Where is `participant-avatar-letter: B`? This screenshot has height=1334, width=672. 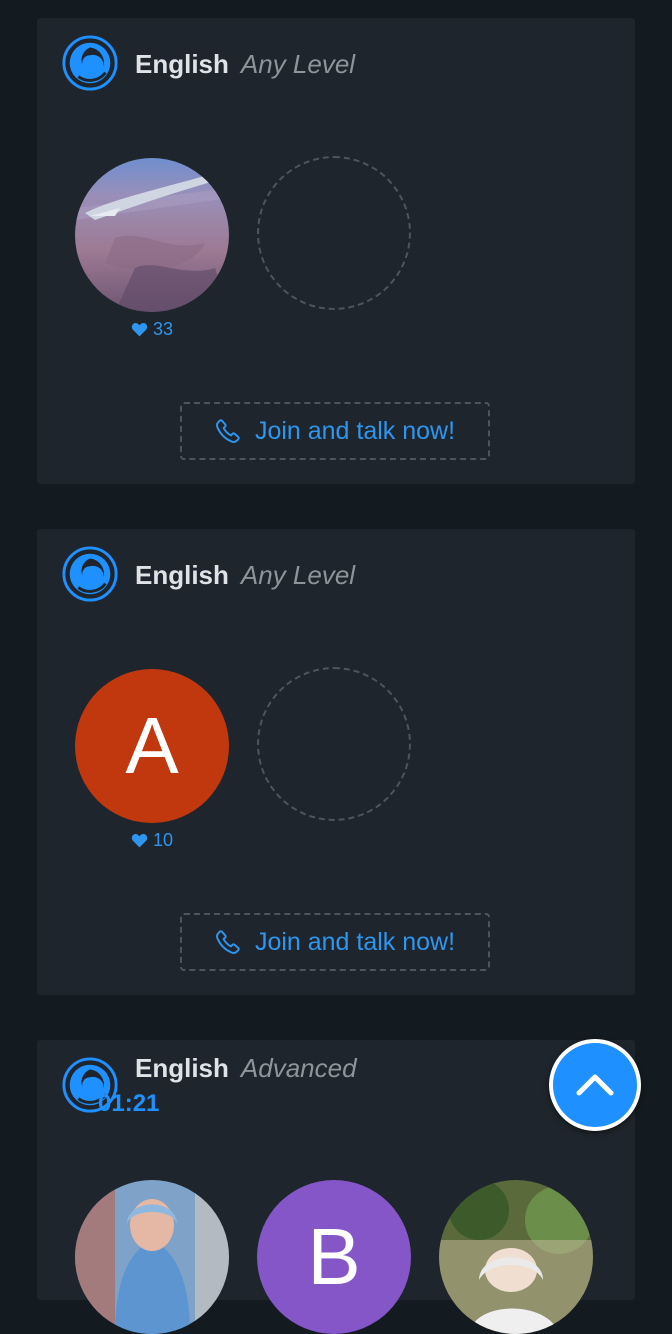
participant-avatar-letter: B is located at coordinates (334, 1257).